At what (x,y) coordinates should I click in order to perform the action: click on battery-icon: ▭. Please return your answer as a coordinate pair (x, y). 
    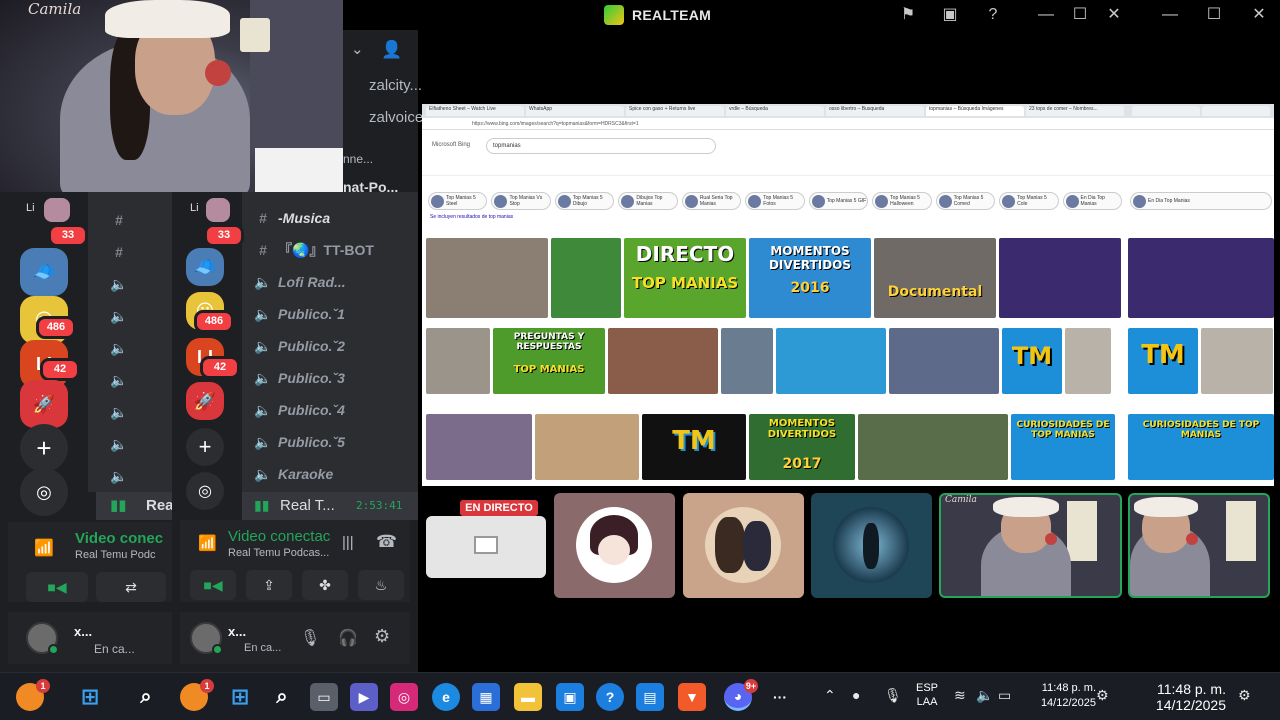
    Looking at the image, I should click on (1004, 695).